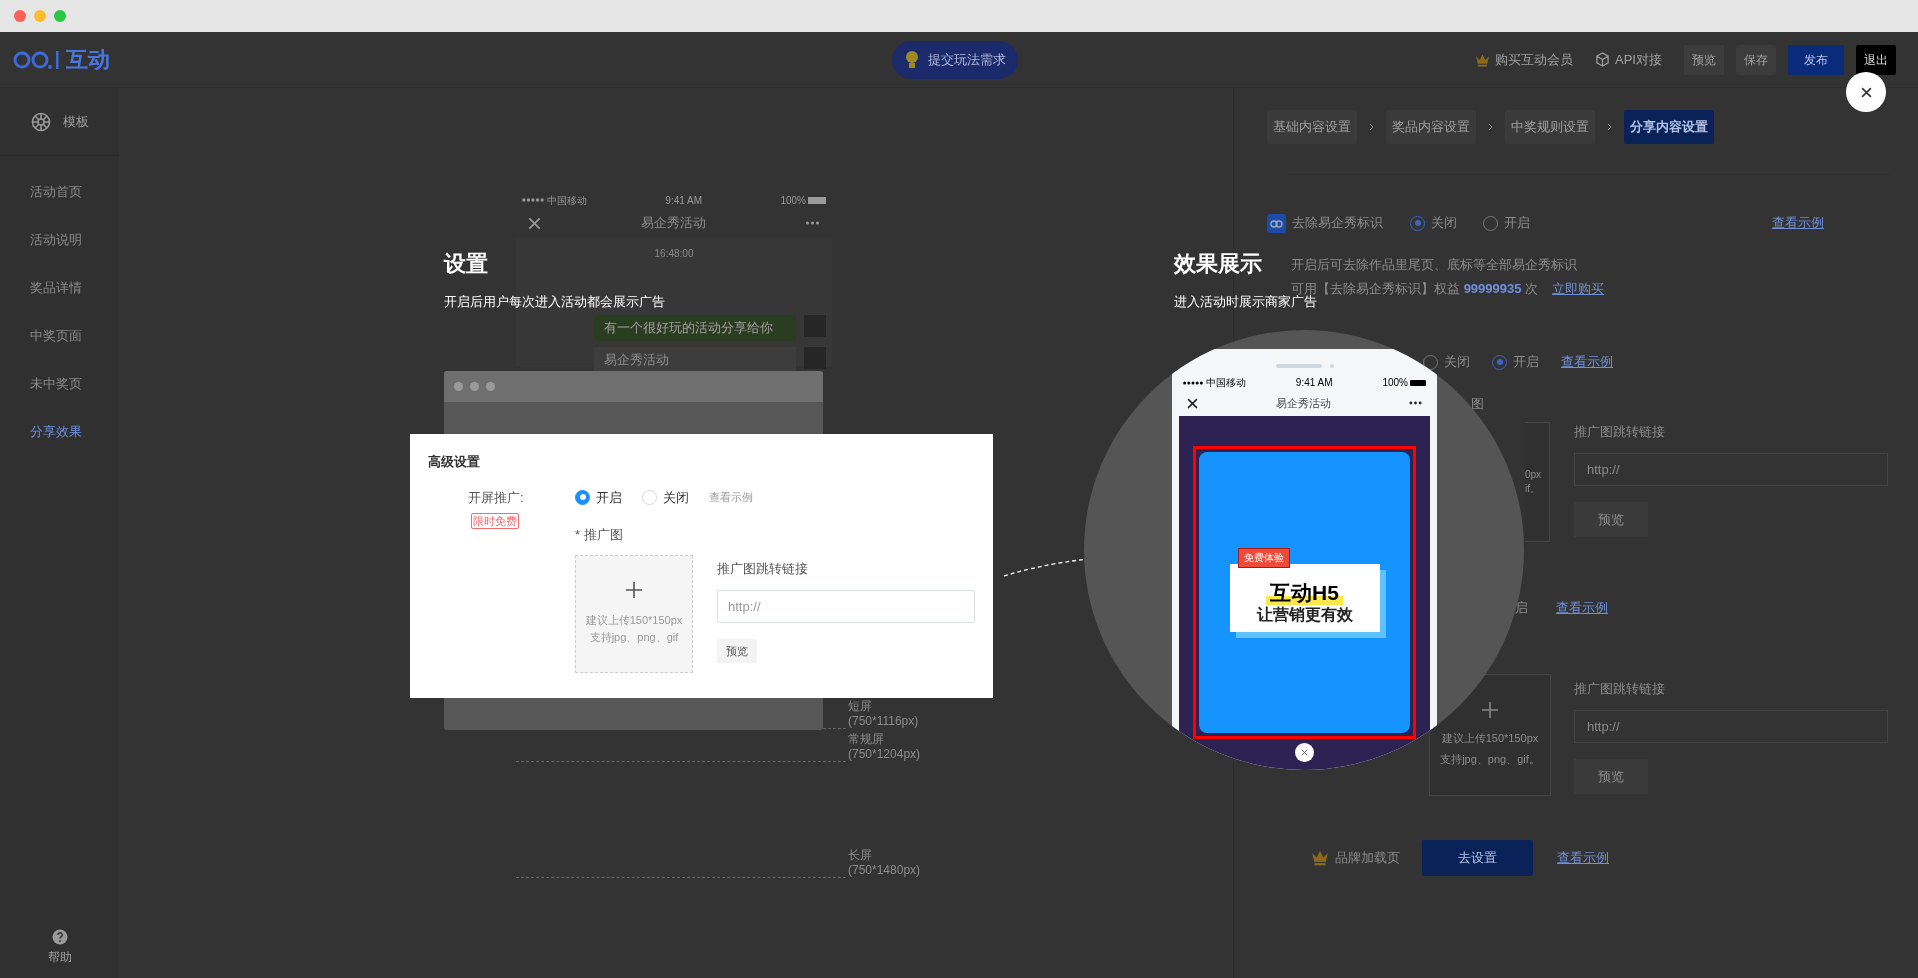 Image resolution: width=1918 pixels, height=978 pixels. I want to click on template-icon, so click(40, 121).